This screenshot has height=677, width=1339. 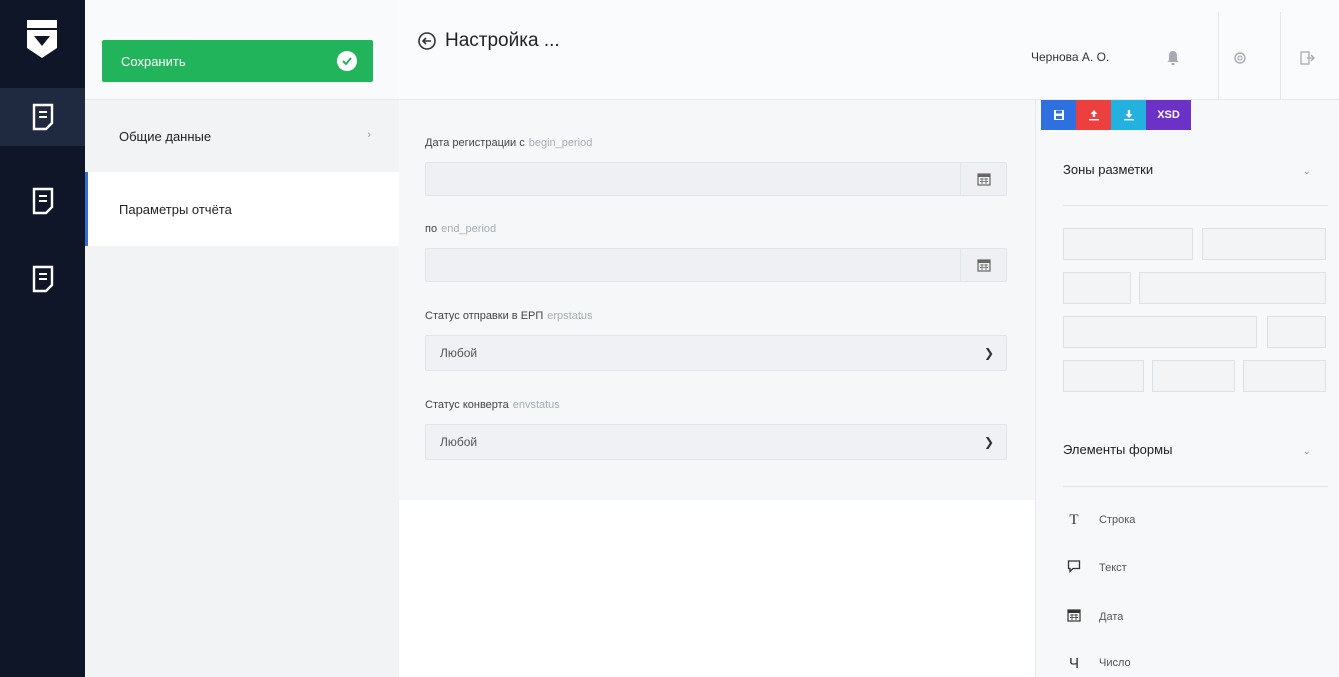 I want to click on back-arrow-icon, so click(x=427, y=41).